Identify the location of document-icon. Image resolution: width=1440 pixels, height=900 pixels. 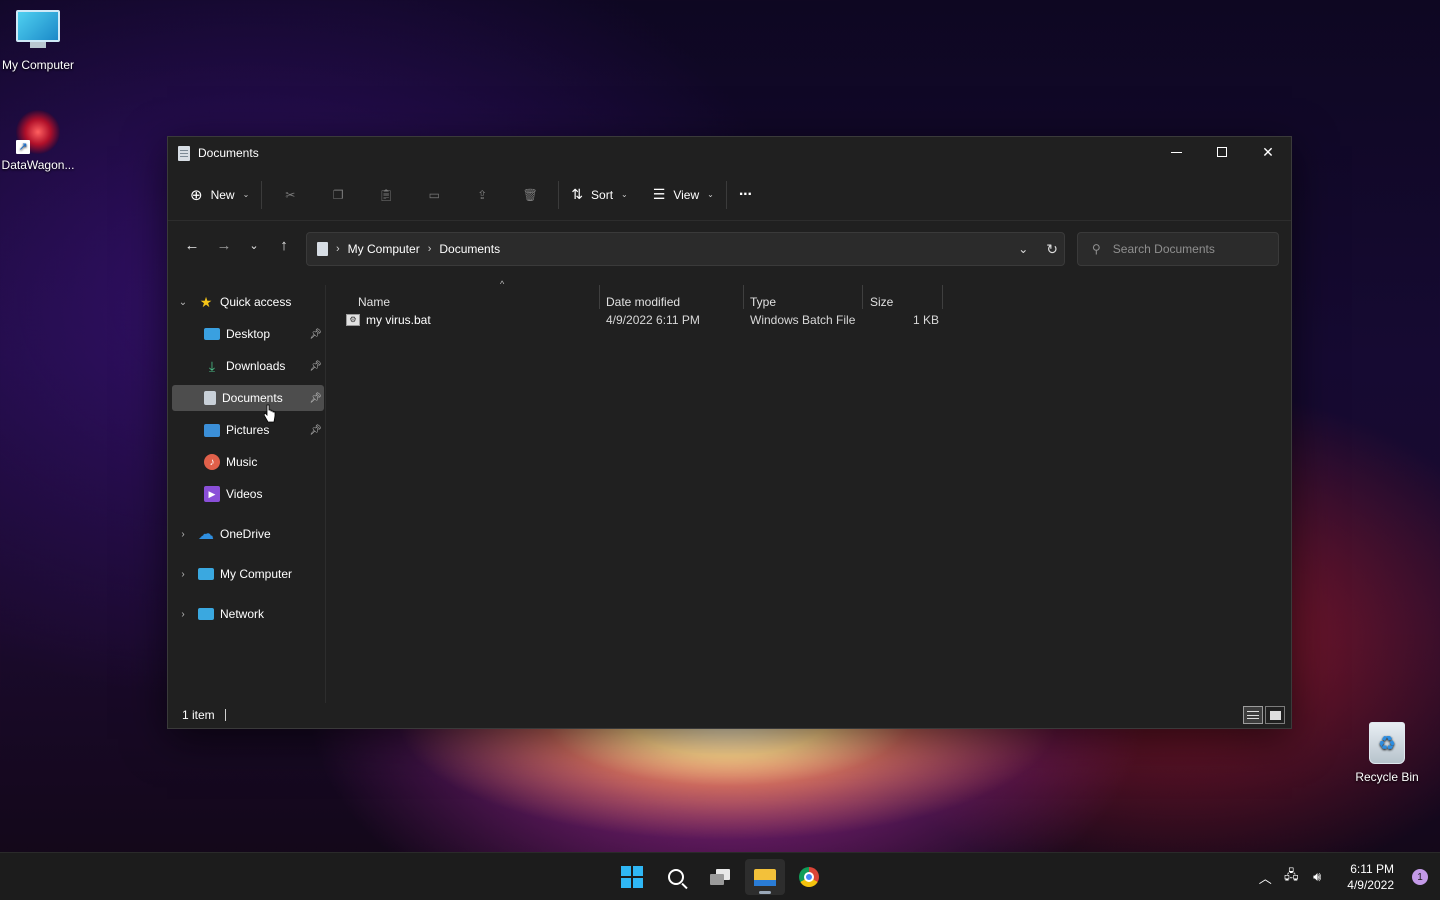
(184, 153).